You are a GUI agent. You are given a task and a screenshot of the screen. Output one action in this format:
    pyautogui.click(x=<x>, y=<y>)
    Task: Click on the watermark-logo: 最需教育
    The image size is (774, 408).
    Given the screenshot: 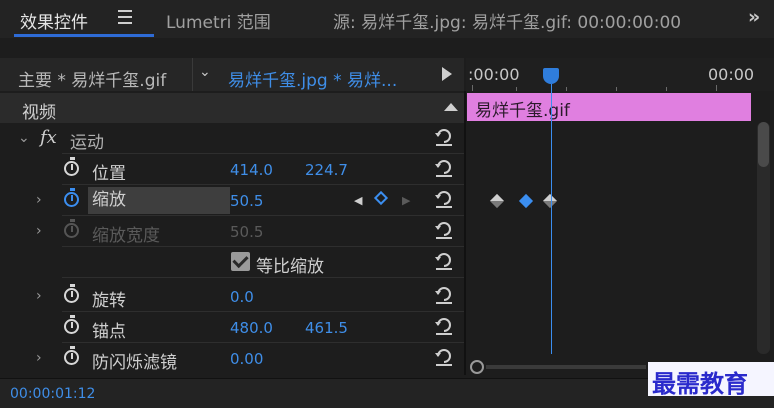 What is the action you would take?
    pyautogui.click(x=711, y=380)
    